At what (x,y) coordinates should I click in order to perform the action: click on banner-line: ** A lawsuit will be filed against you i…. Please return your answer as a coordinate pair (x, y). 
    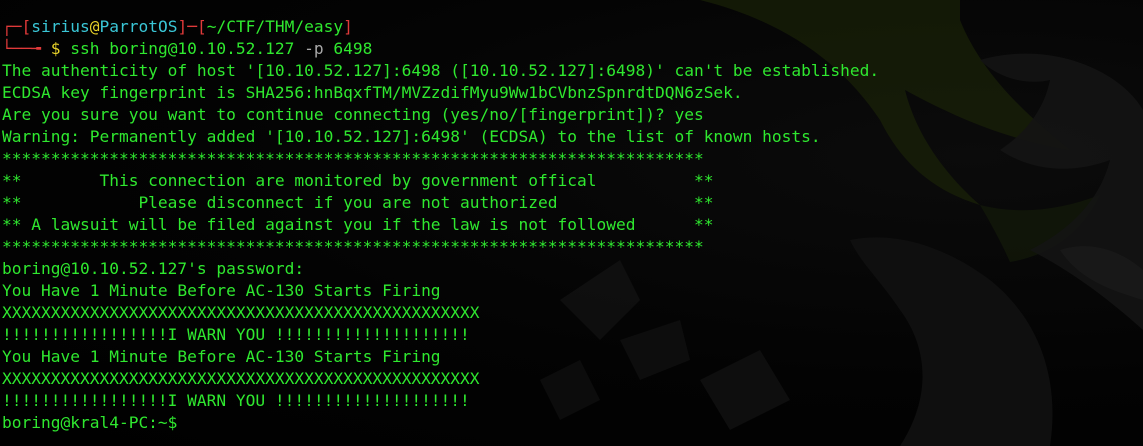
    Looking at the image, I should click on (358, 224).